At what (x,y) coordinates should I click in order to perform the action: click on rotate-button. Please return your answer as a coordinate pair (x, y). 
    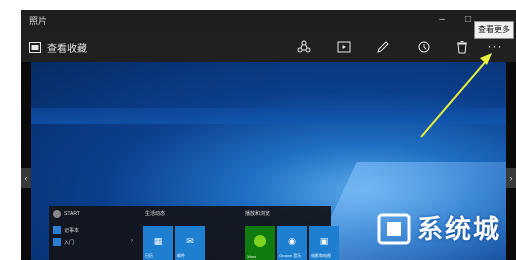
    Looking at the image, I should click on (424, 47).